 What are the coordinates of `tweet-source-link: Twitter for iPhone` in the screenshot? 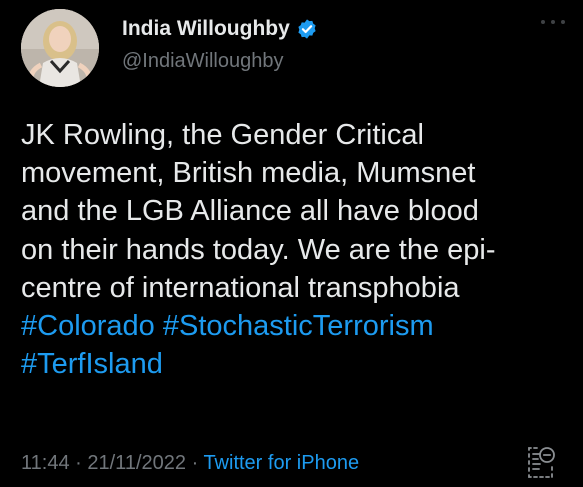 It's located at (281, 463).